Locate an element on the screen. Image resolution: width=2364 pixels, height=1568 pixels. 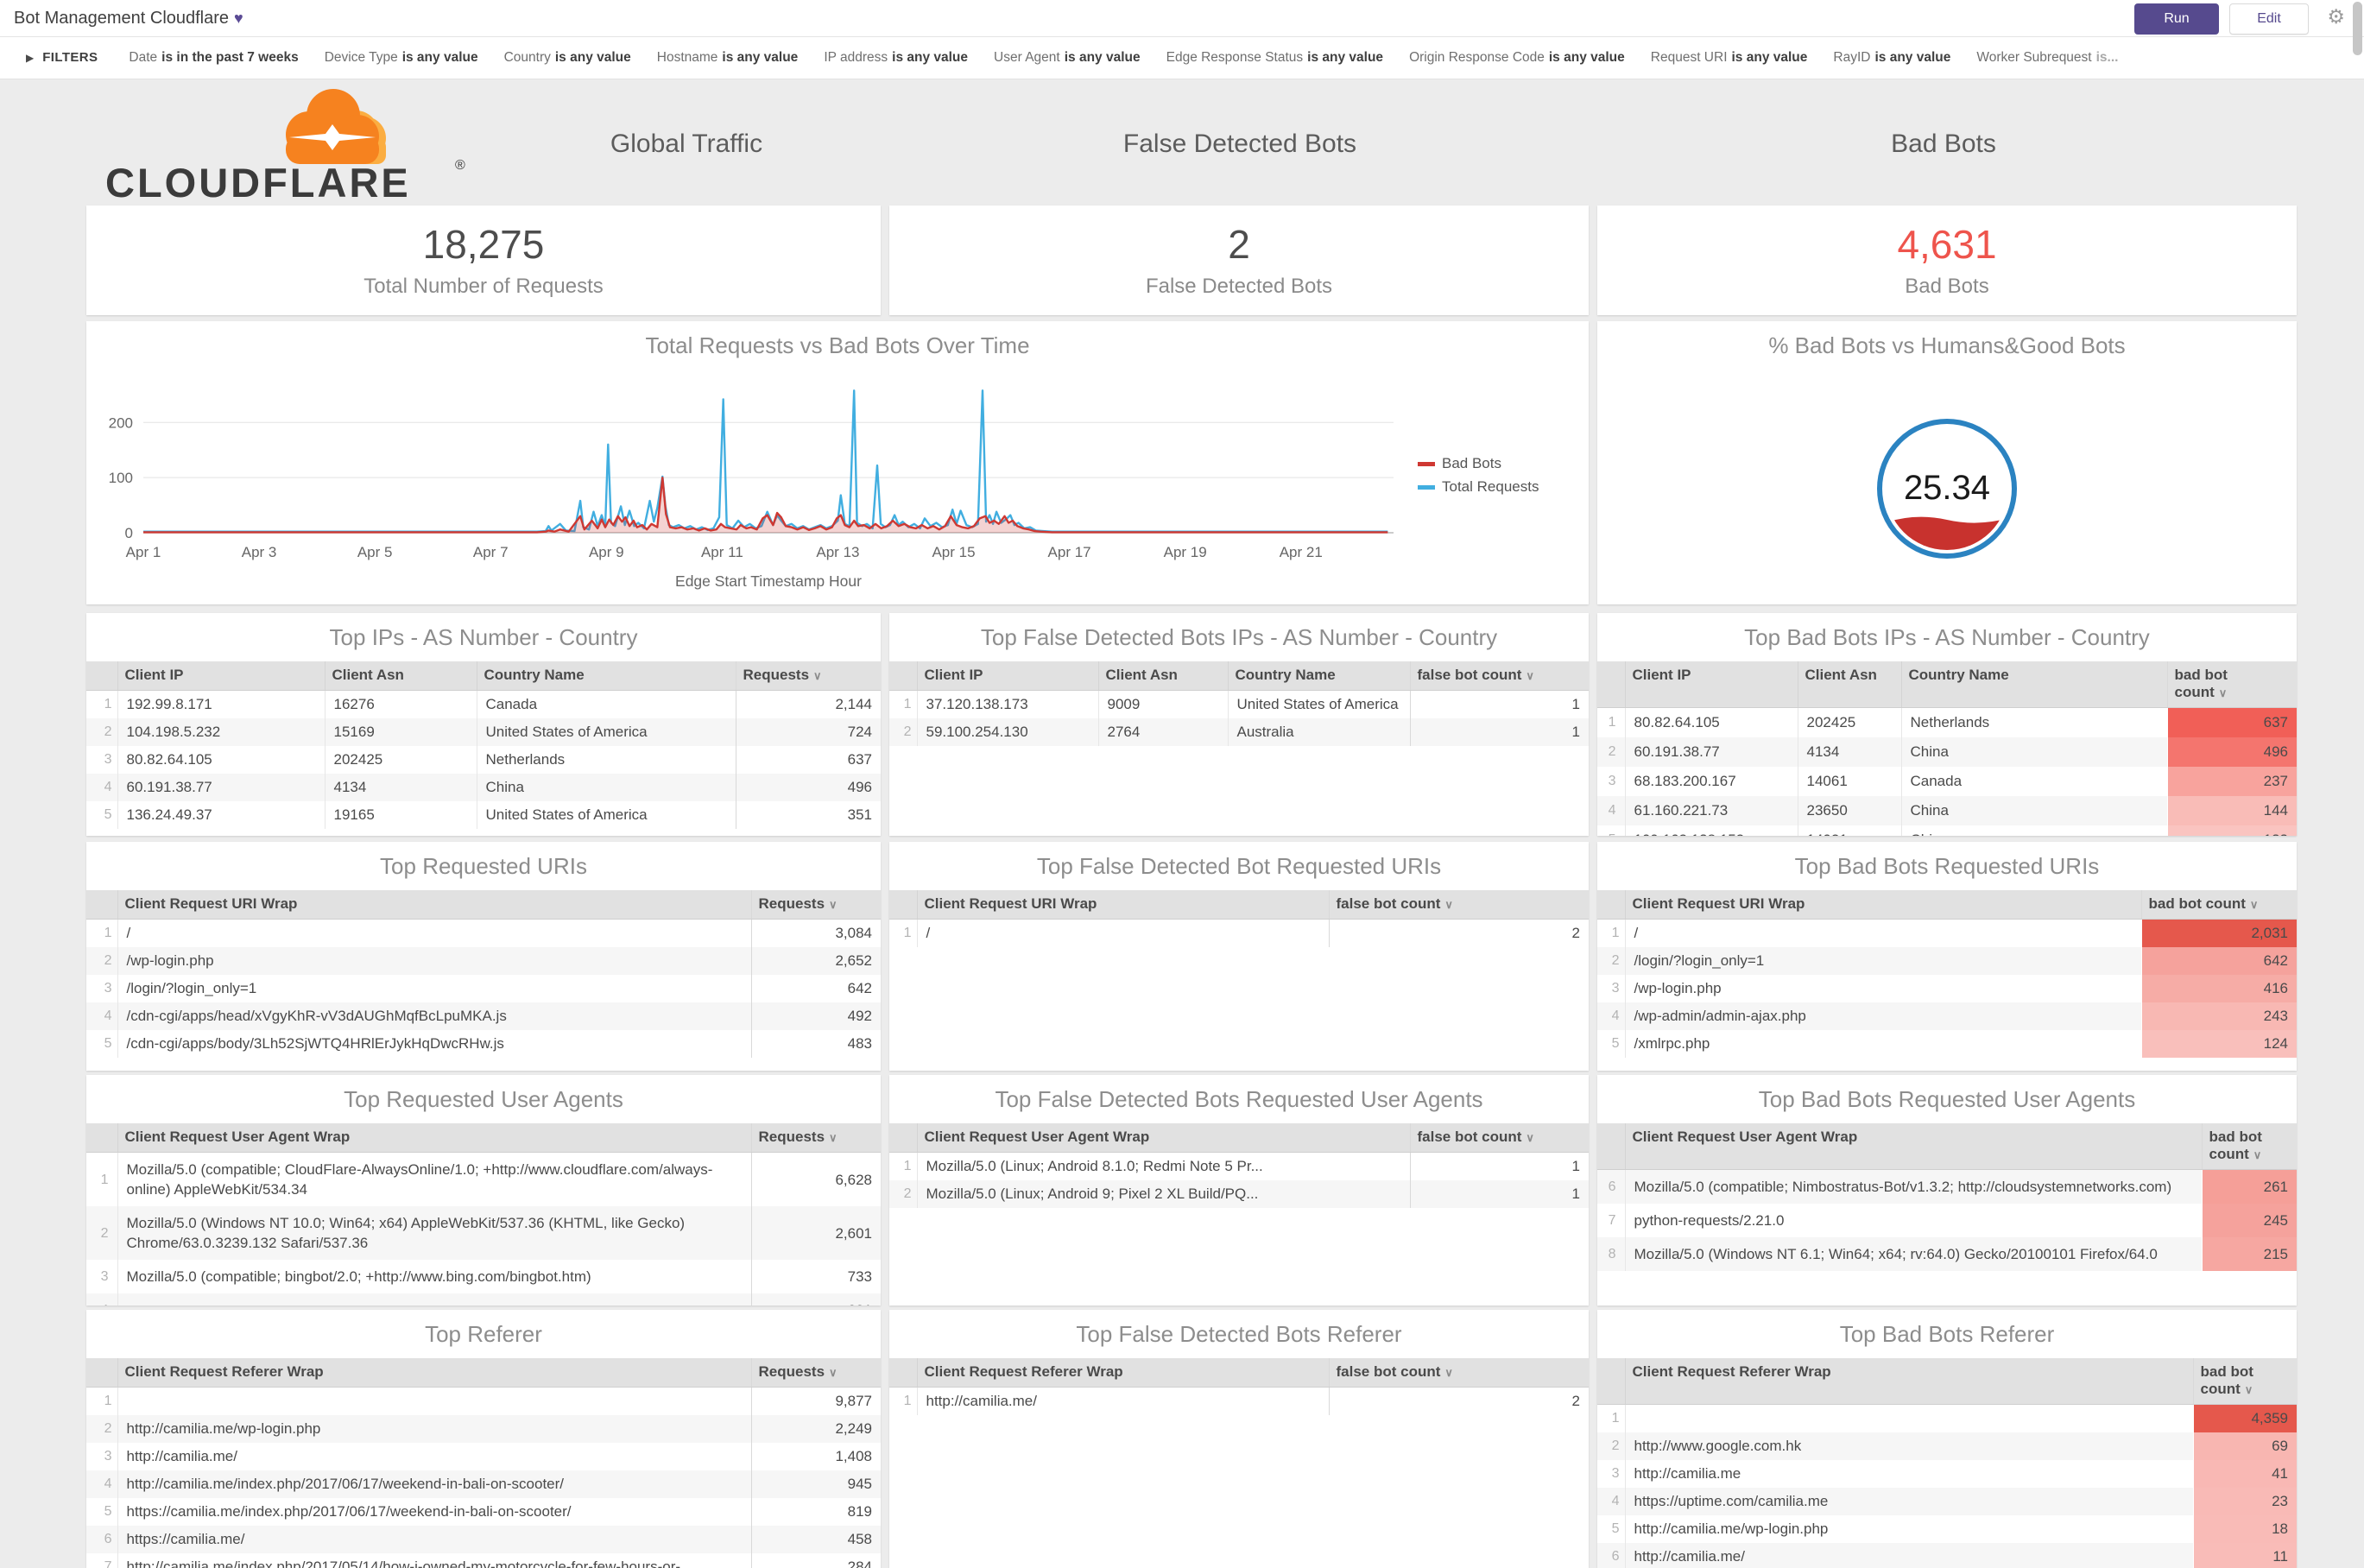
value-cell: 724 is located at coordinates (808, 732).